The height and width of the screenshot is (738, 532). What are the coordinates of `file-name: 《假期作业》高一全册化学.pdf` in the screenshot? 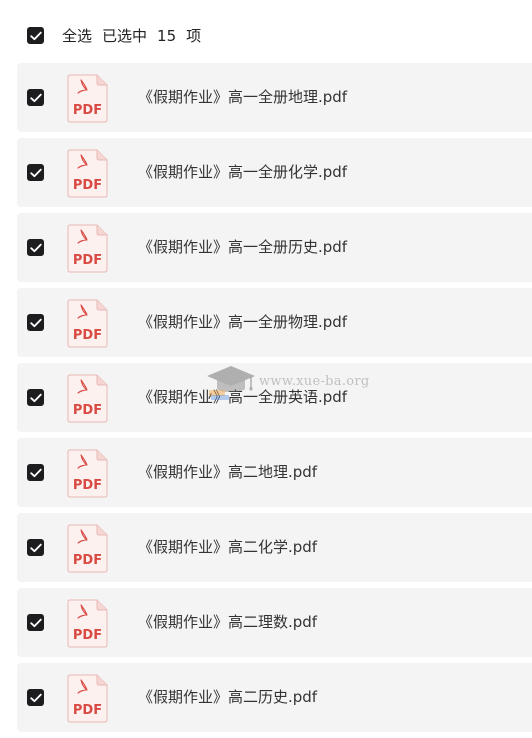 It's located at (242, 172).